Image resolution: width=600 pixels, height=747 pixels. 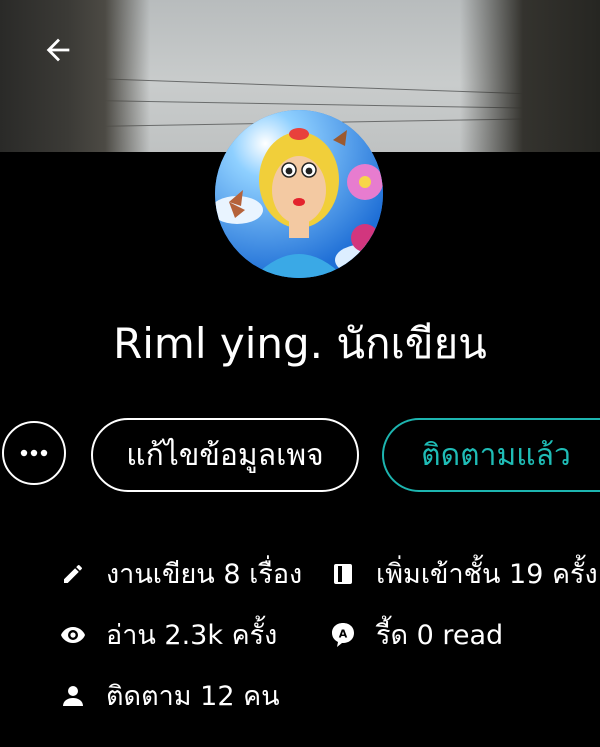 I want to click on person-icon, so click(x=73, y=696).